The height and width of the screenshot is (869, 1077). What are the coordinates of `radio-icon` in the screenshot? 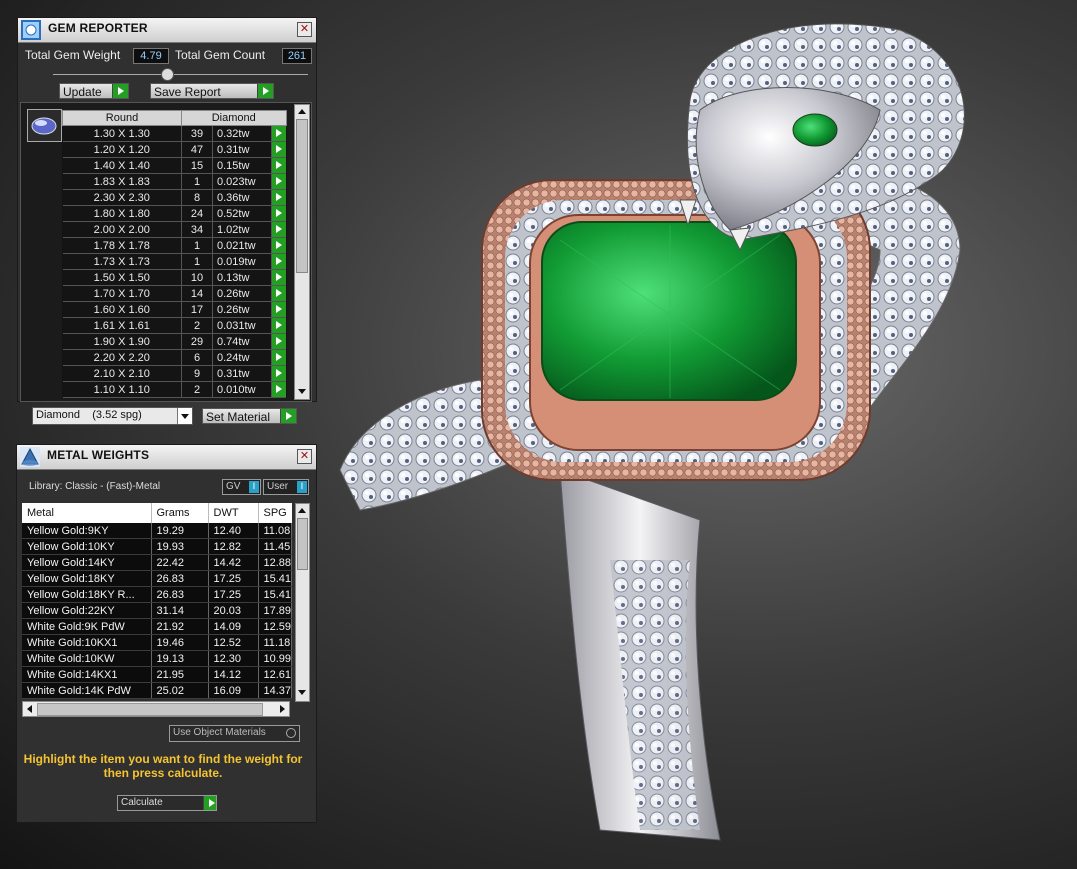 It's located at (291, 733).